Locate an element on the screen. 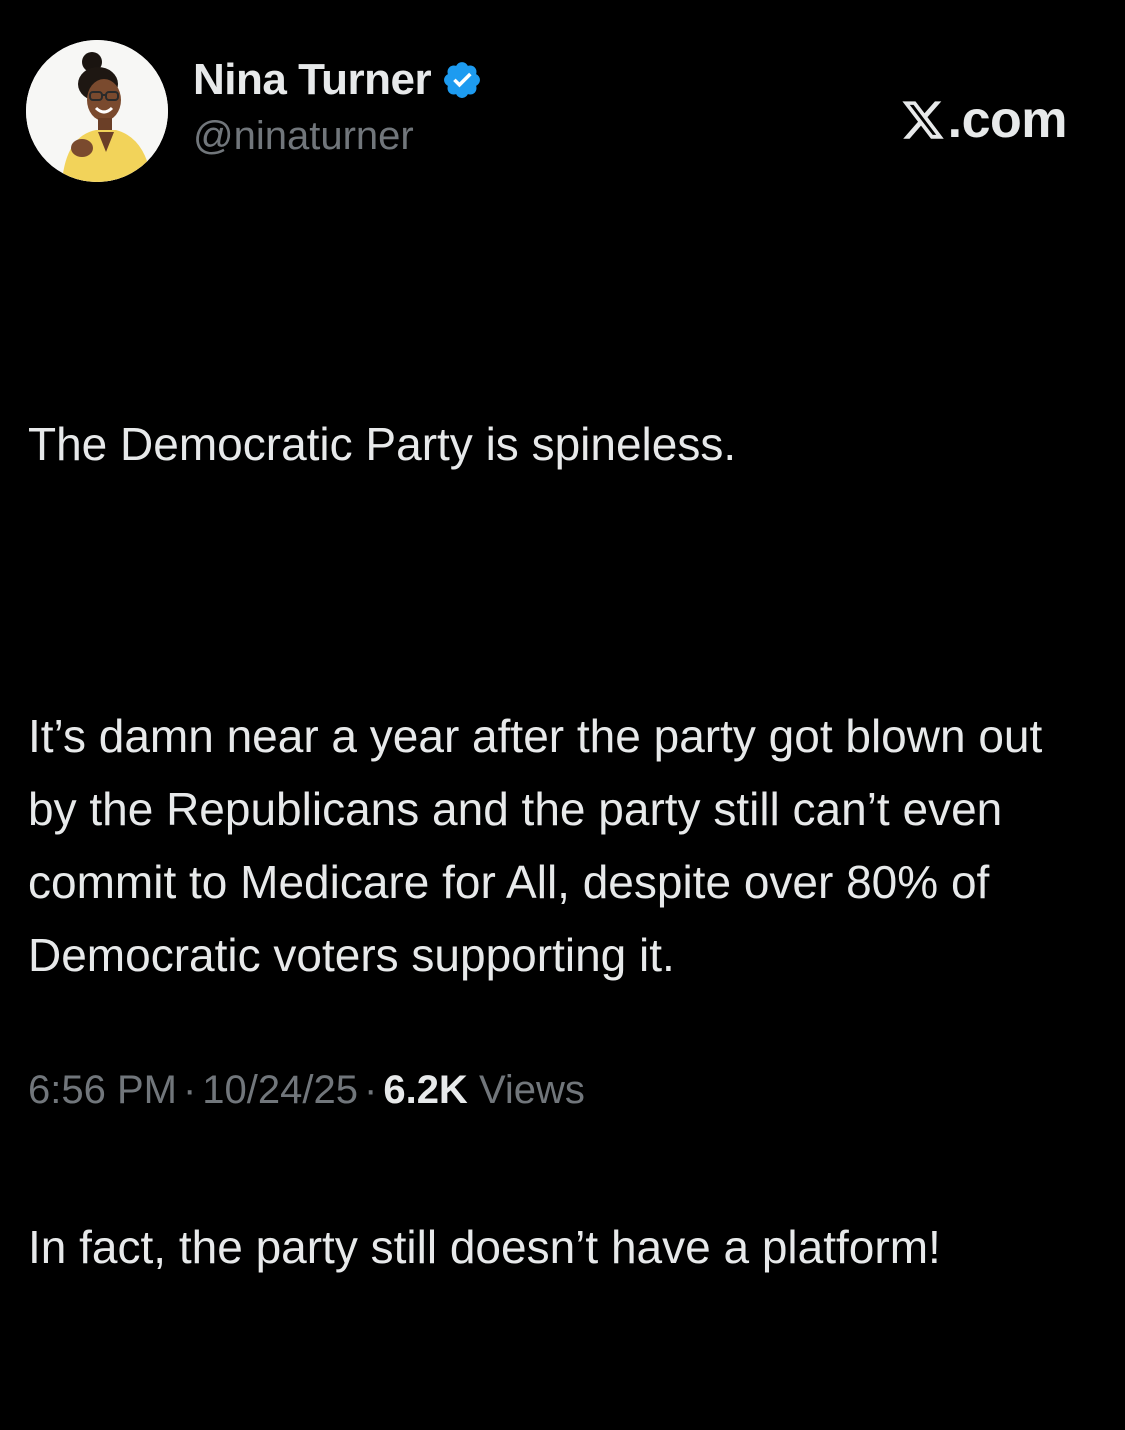  handle: @ninaturner is located at coordinates (338, 136).